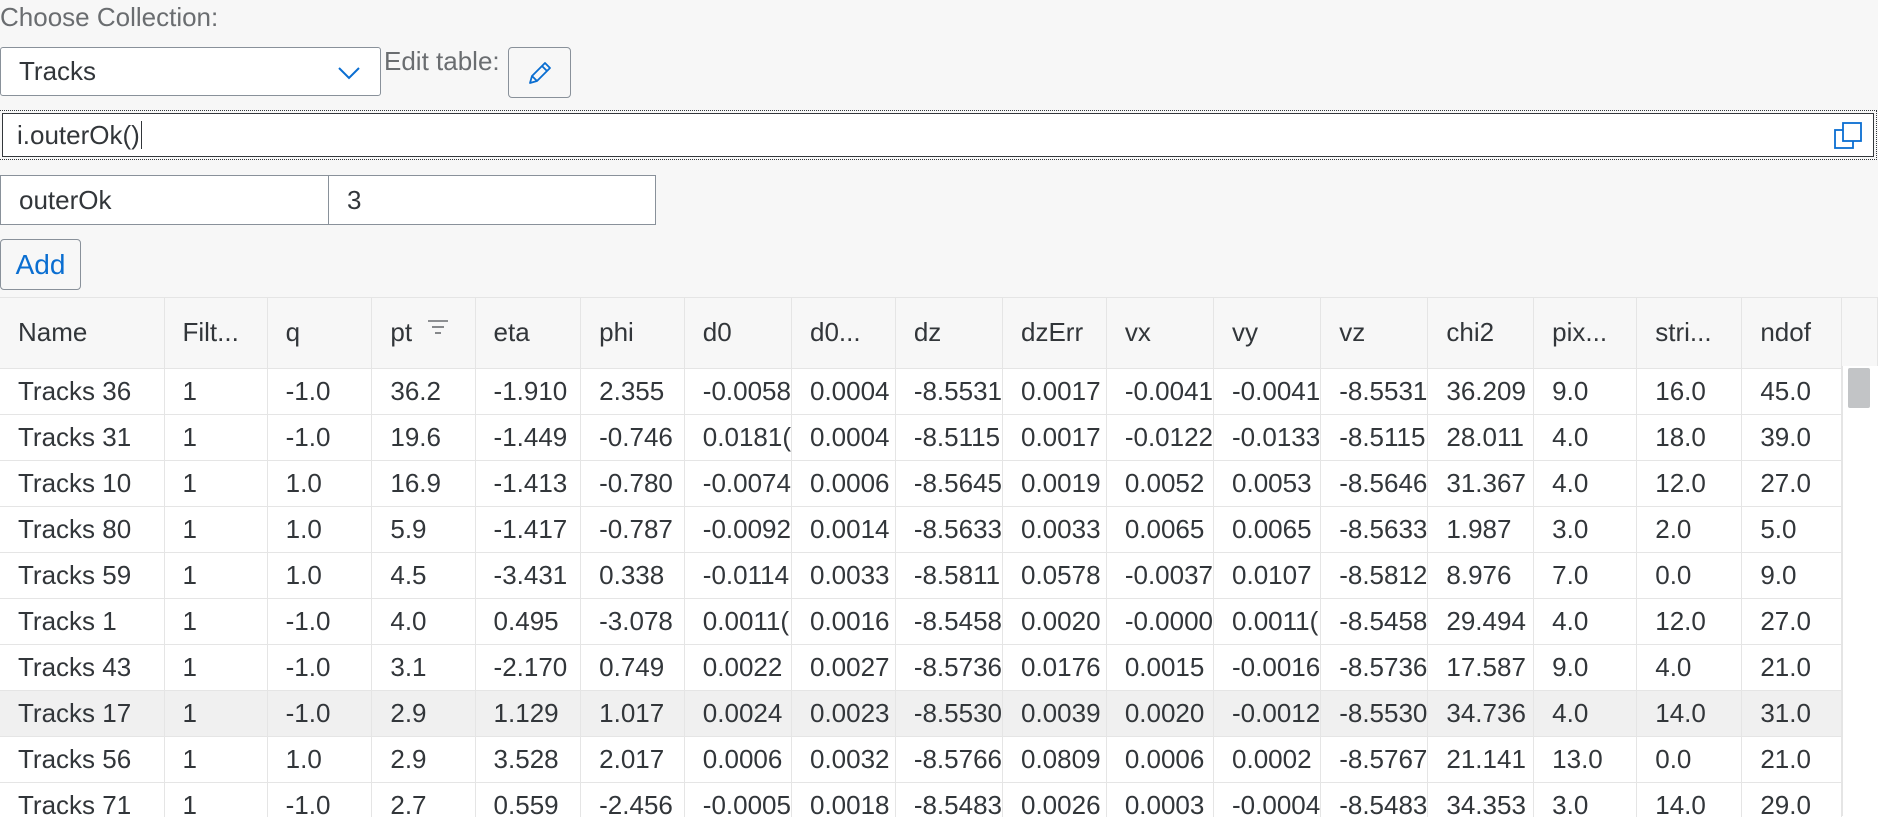  Describe the element at coordinates (738, 333) in the screenshot. I see `column-header-6: d0` at that location.